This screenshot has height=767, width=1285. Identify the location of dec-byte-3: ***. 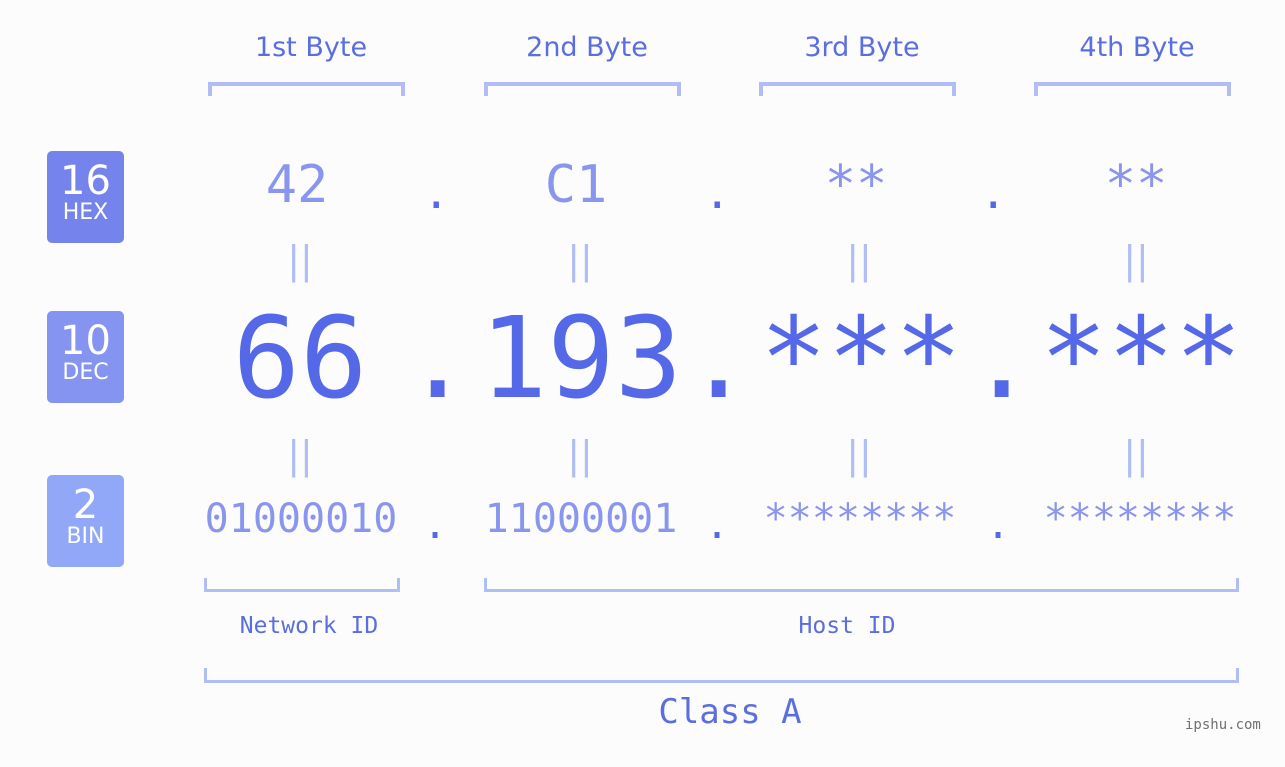
(861, 359).